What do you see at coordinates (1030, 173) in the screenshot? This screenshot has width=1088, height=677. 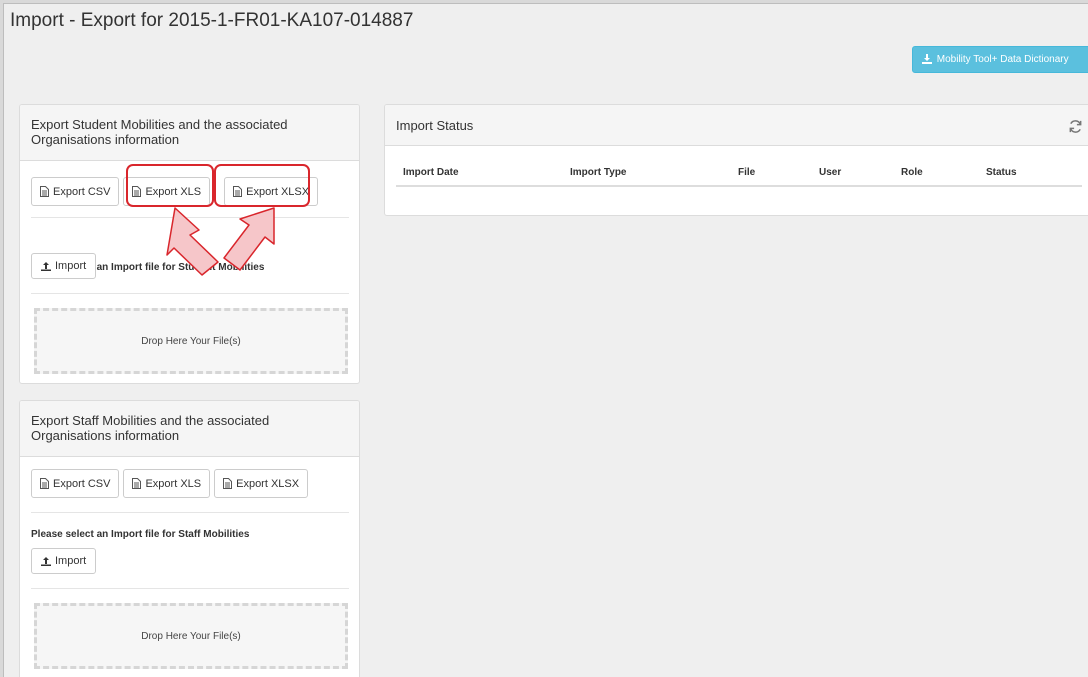 I see `column-header-status: Status` at bounding box center [1030, 173].